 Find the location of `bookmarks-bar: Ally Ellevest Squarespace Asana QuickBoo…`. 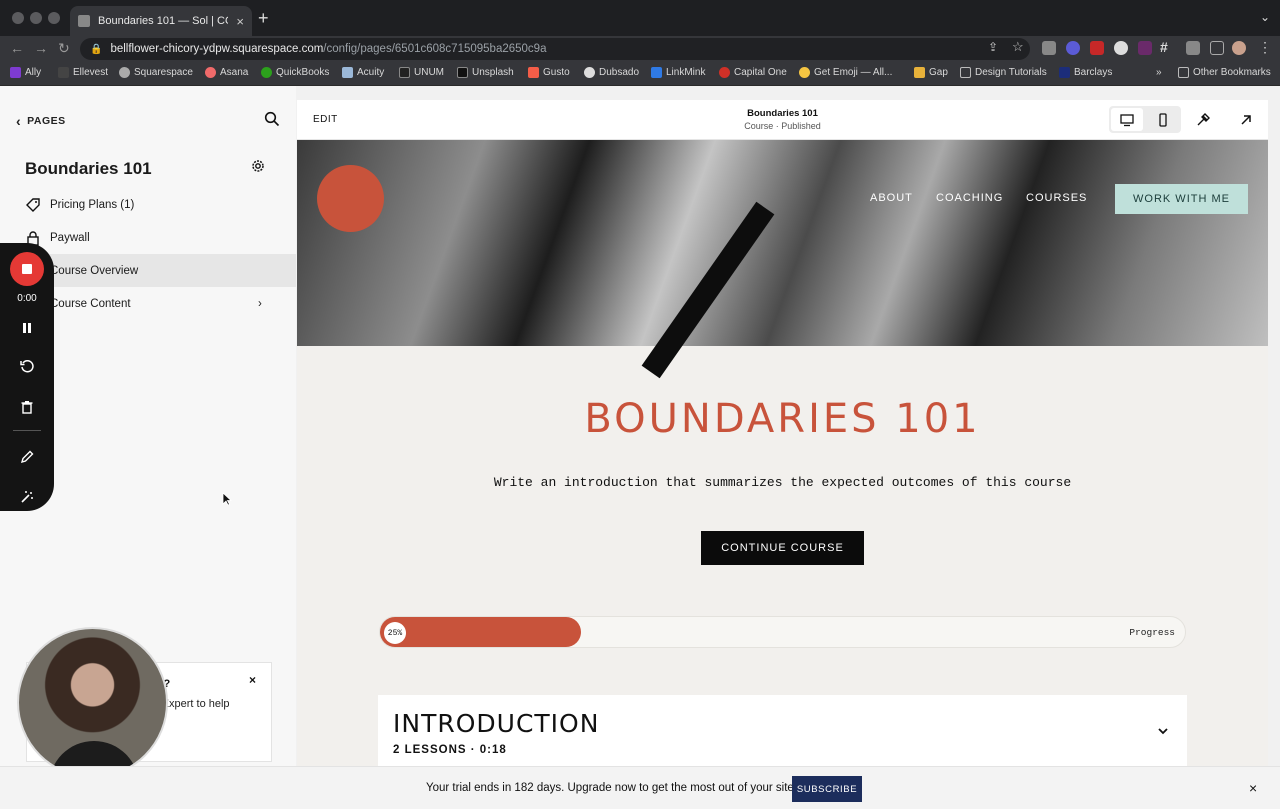

bookmarks-bar: Ally Ellevest Squarespace Asana QuickBoo… is located at coordinates (640, 74).